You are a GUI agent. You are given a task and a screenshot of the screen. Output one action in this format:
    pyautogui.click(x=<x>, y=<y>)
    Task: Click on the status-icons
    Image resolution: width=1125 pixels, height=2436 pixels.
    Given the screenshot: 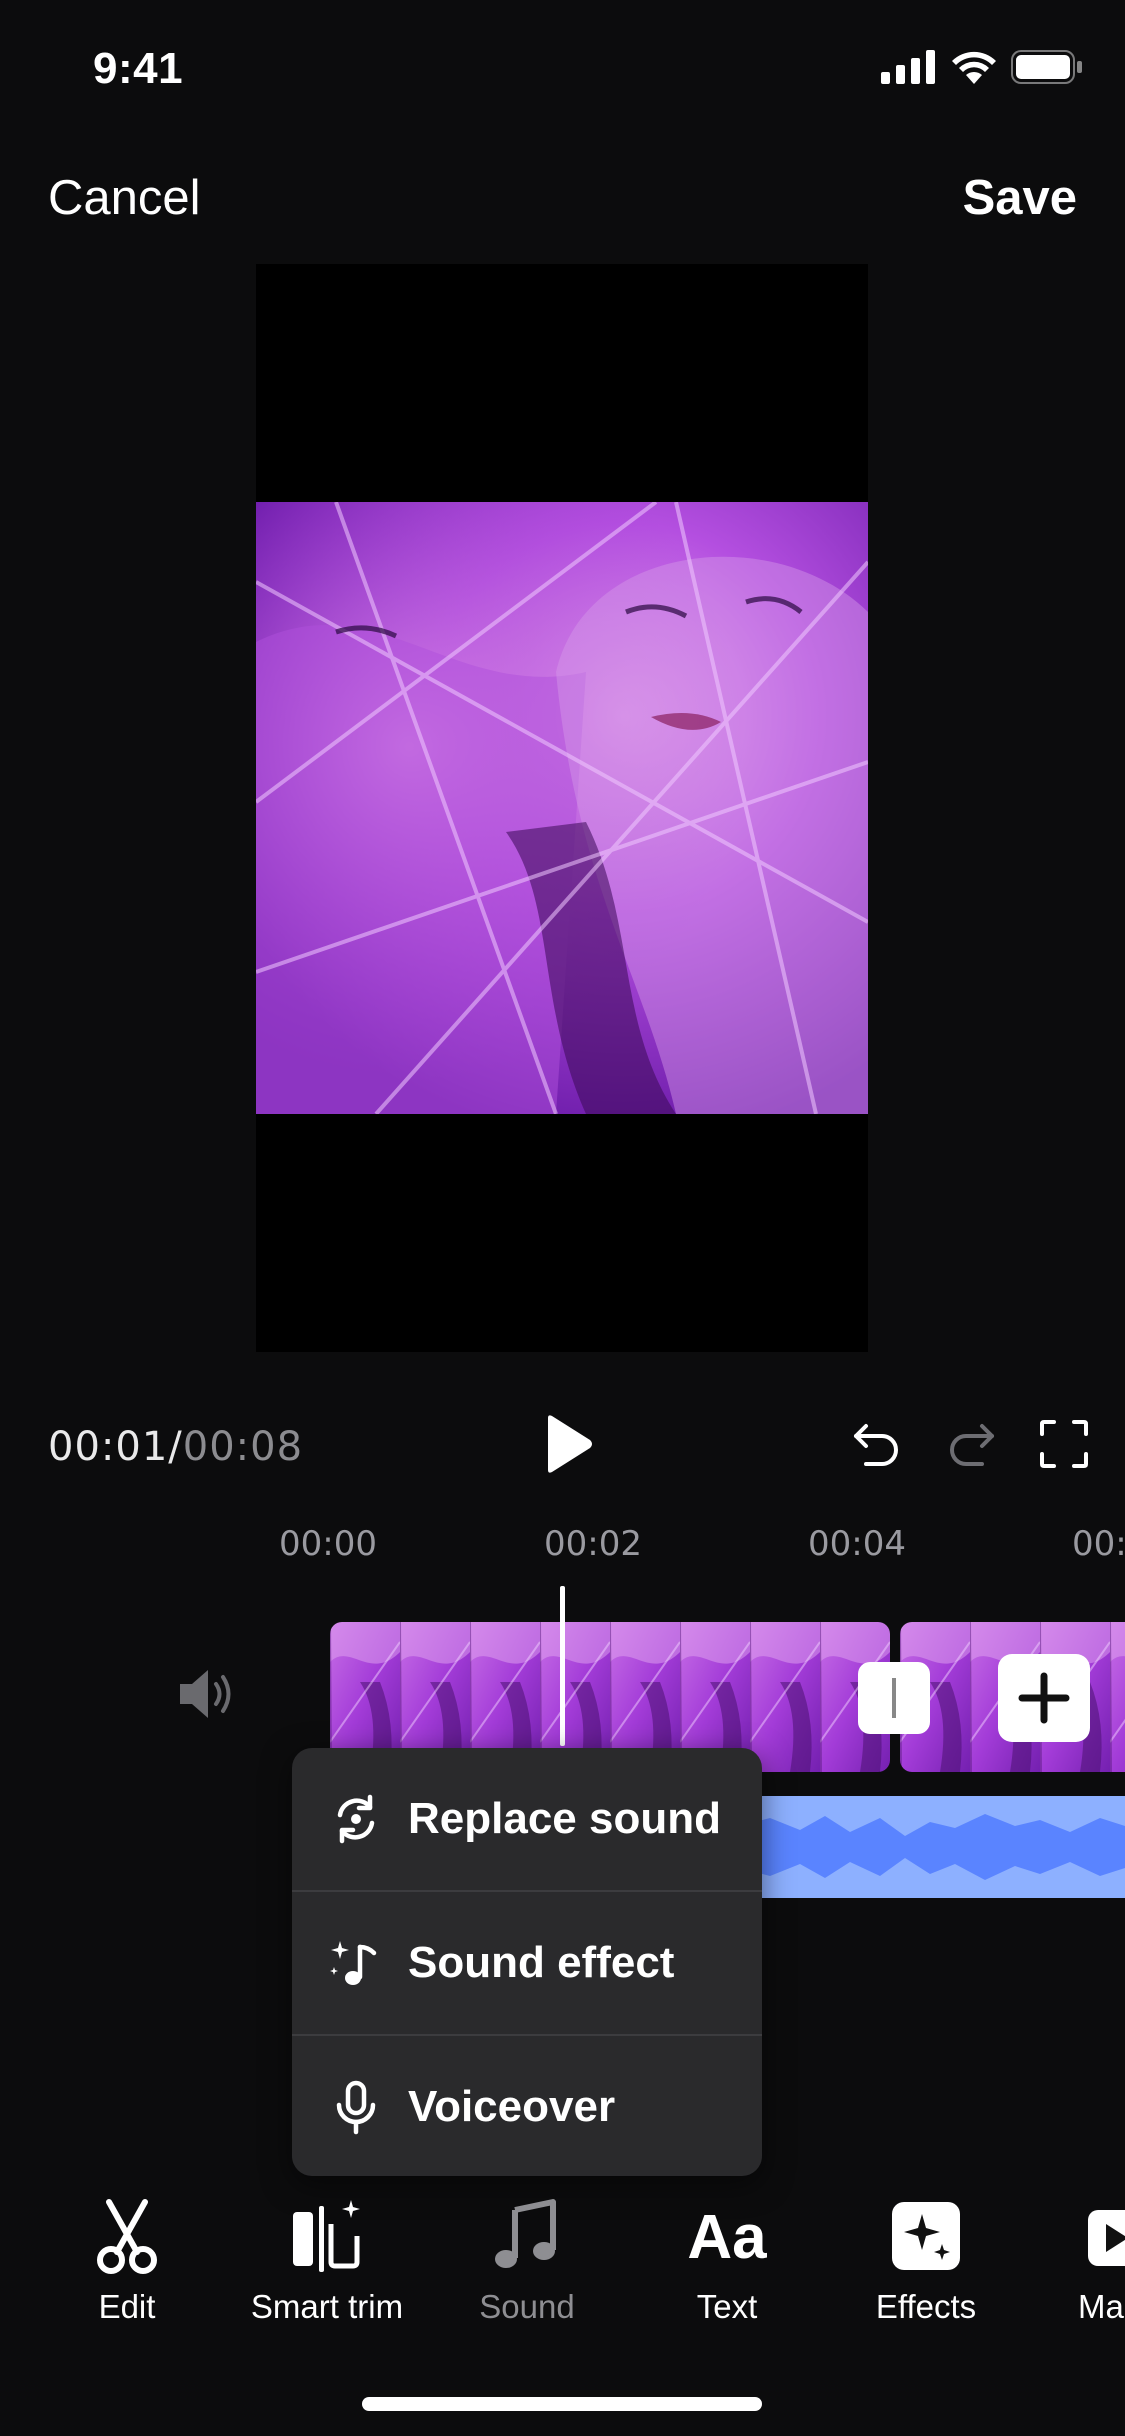 What is the action you would take?
    pyautogui.click(x=982, y=67)
    